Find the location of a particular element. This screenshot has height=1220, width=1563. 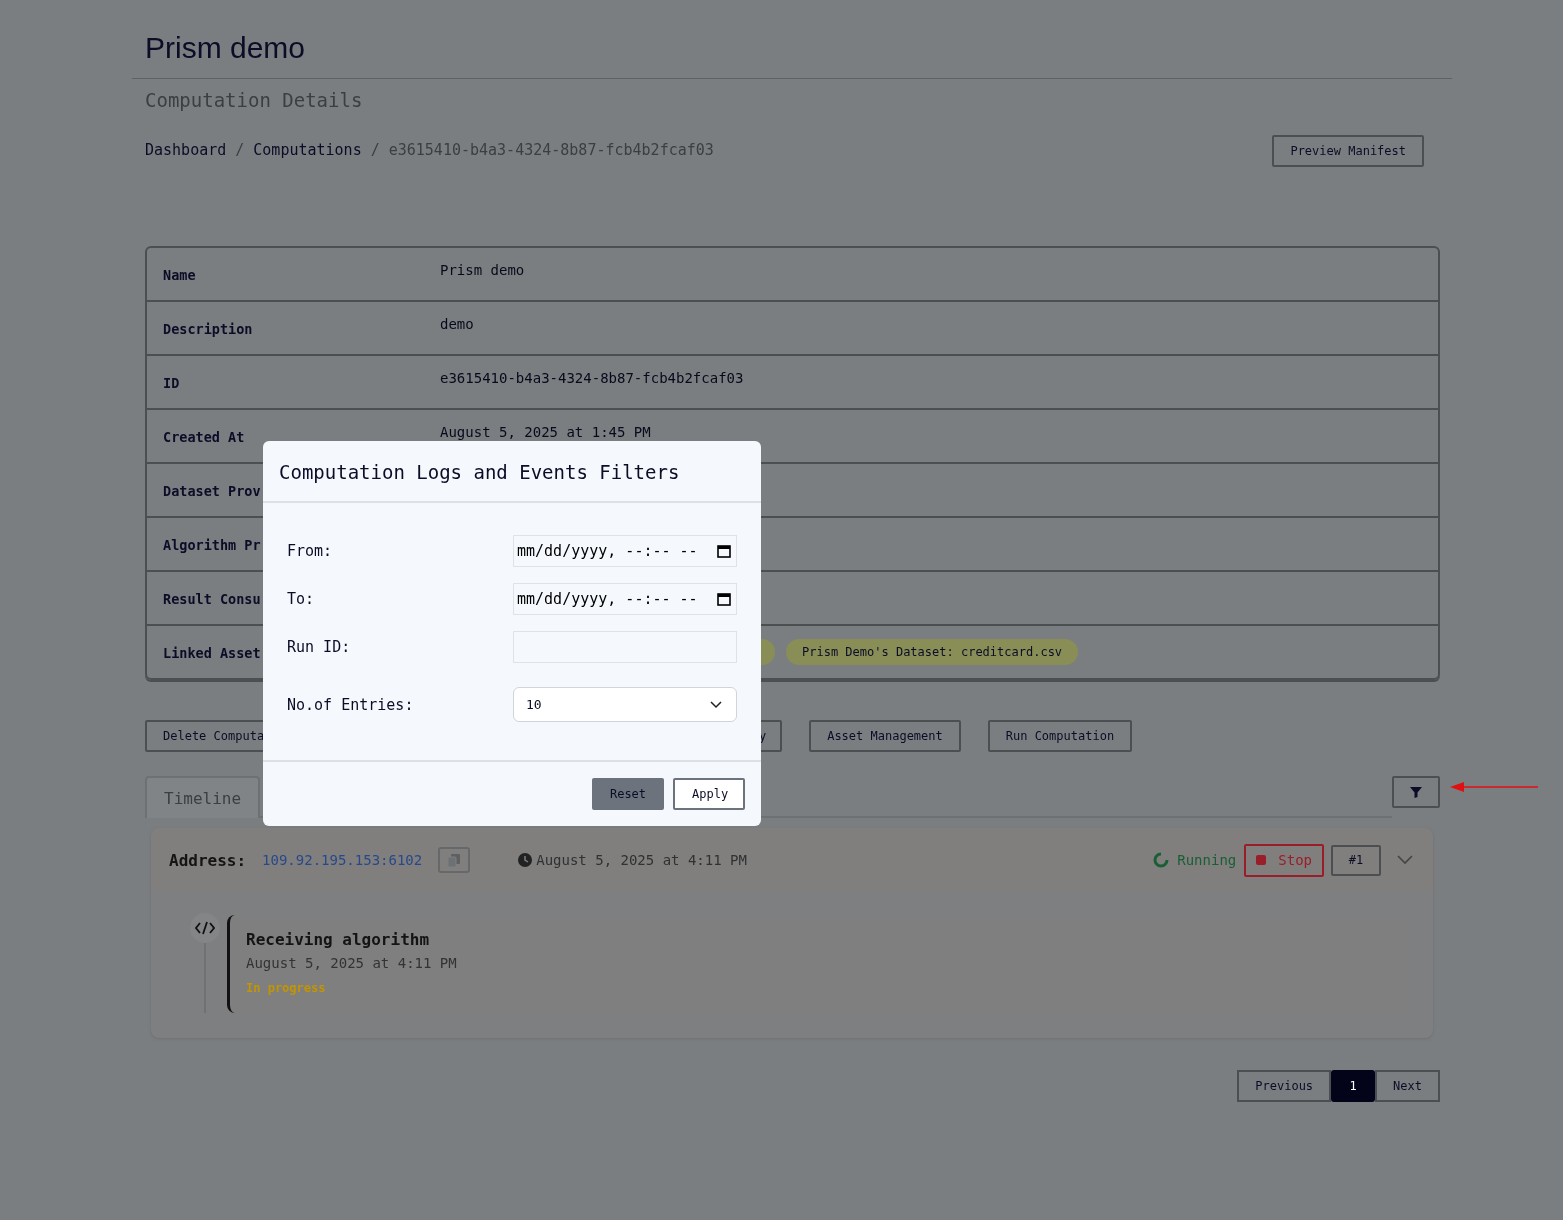

copy-button is located at coordinates (454, 860).